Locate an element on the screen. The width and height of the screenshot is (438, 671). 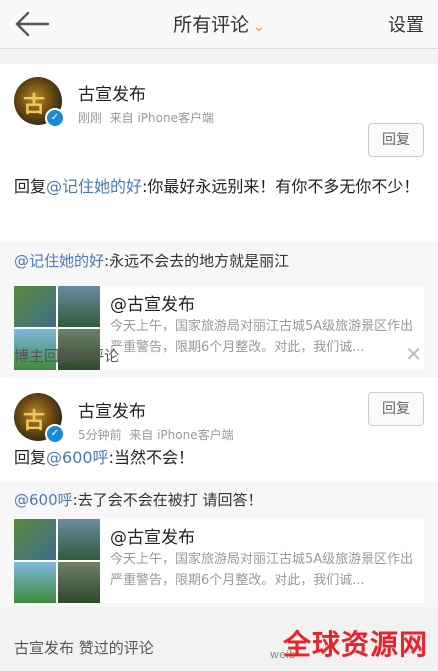
settings-button: 设置 is located at coordinates (406, 24).